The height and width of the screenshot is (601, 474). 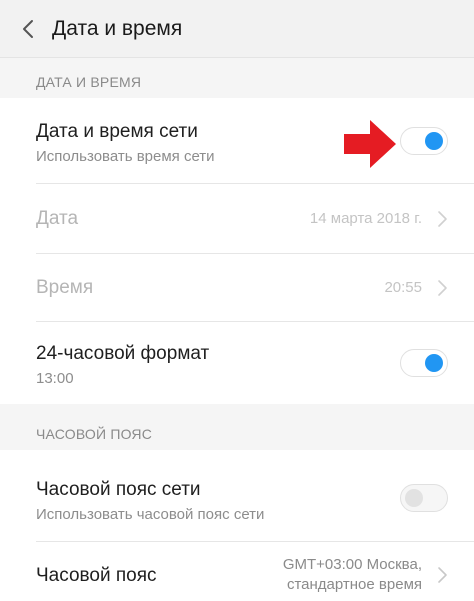 What do you see at coordinates (94, 434) in the screenshot?
I see `section-label-timezone: ЧАСОВОЙ ПОЯС` at bounding box center [94, 434].